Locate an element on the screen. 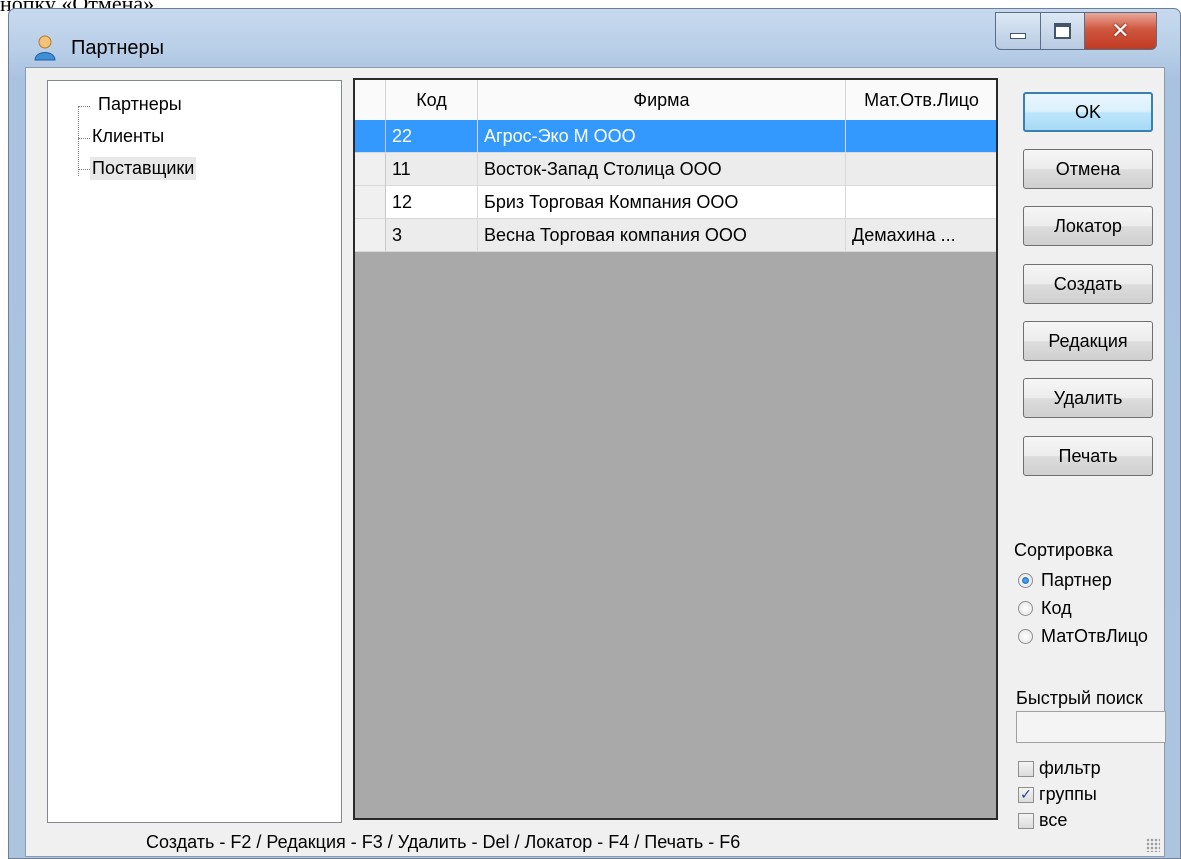  ok-button: OK is located at coordinates (1088, 112).